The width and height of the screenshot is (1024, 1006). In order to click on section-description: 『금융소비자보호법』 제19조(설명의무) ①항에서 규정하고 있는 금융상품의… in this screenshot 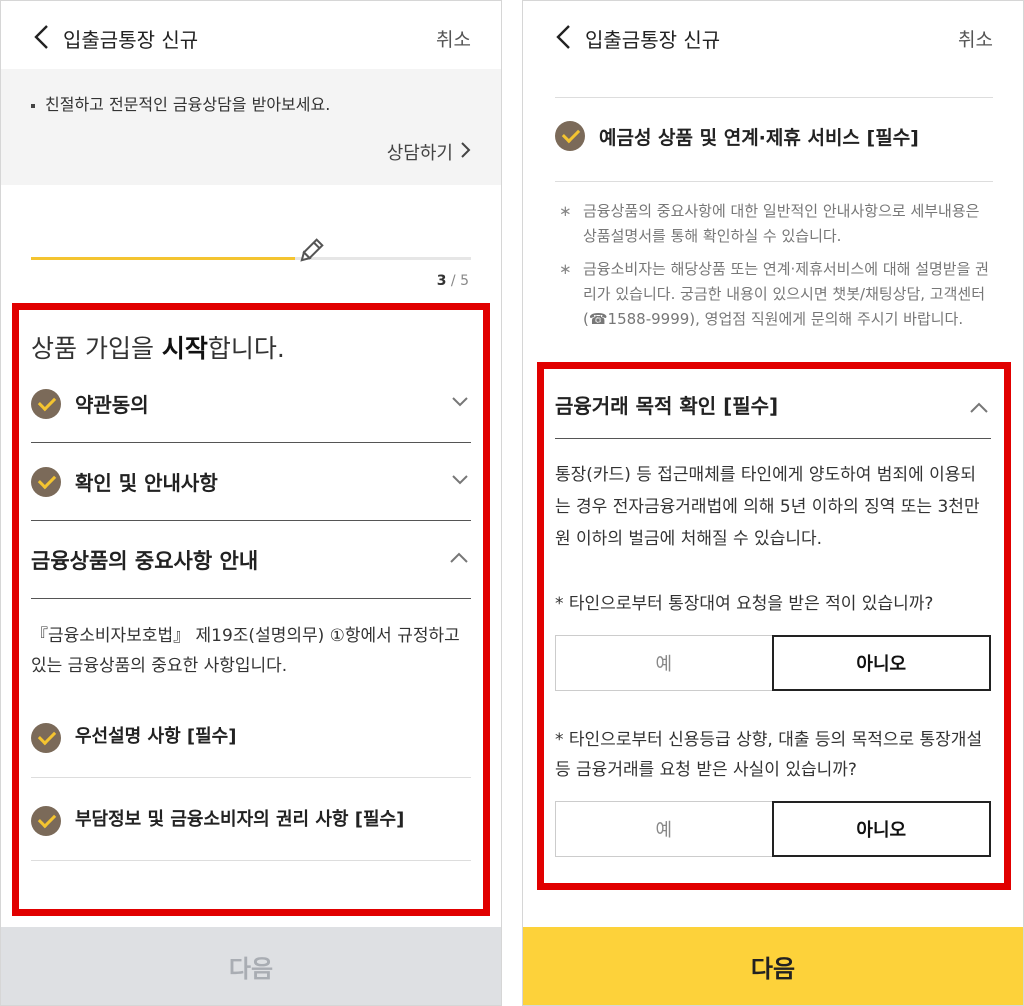, I will do `click(245, 651)`.